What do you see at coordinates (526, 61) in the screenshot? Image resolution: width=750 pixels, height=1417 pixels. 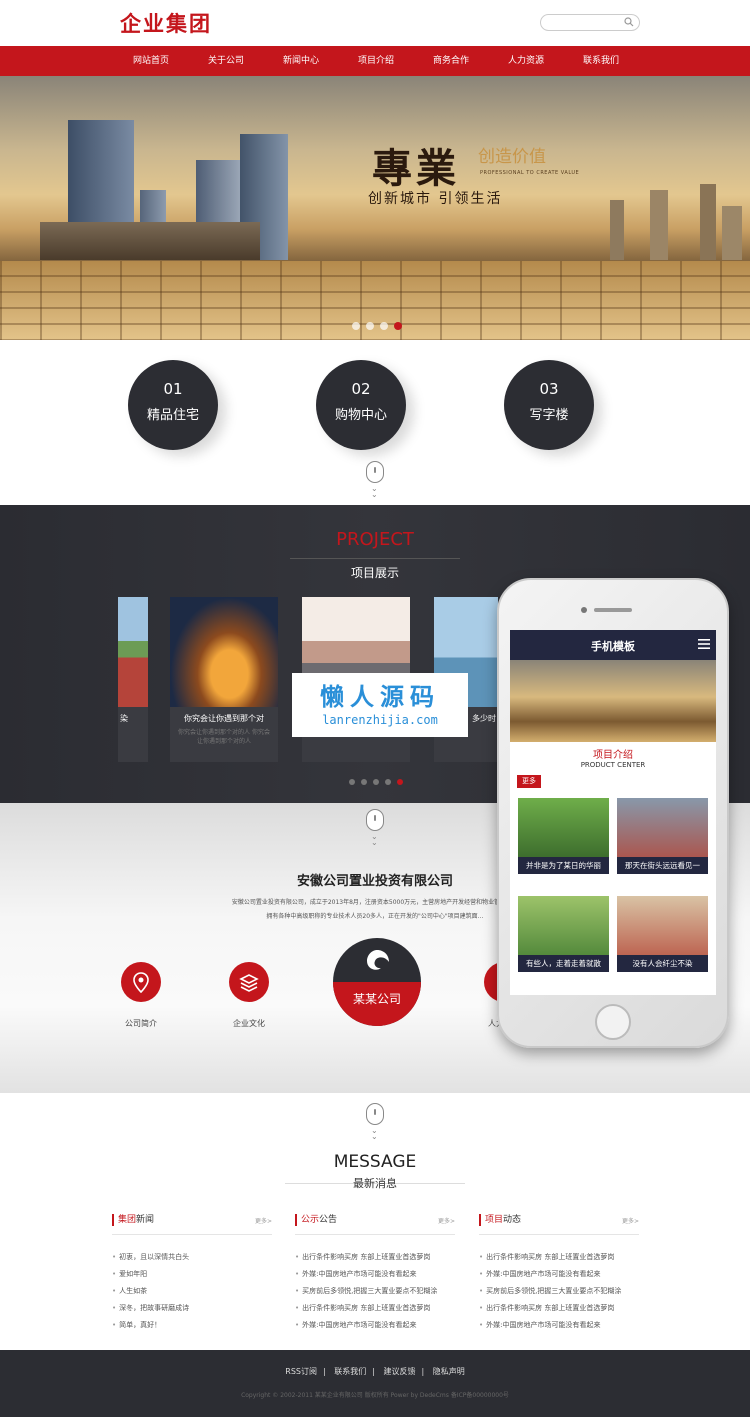 I see `nav-item-hr: 人力资源` at bounding box center [526, 61].